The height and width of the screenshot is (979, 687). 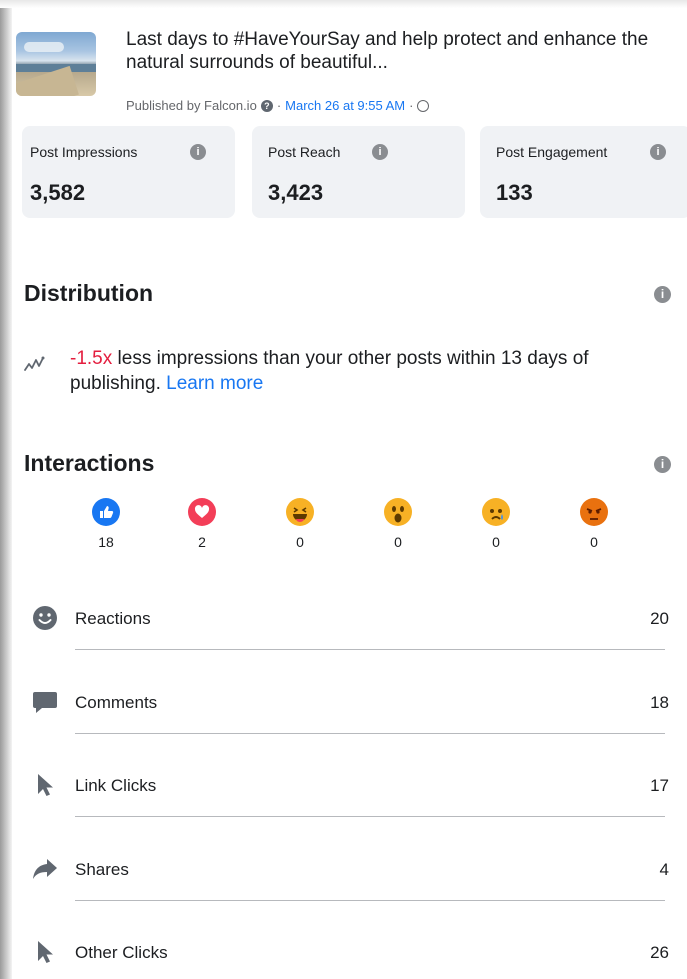 I want to click on reaction-like: 18, so click(x=106, y=524).